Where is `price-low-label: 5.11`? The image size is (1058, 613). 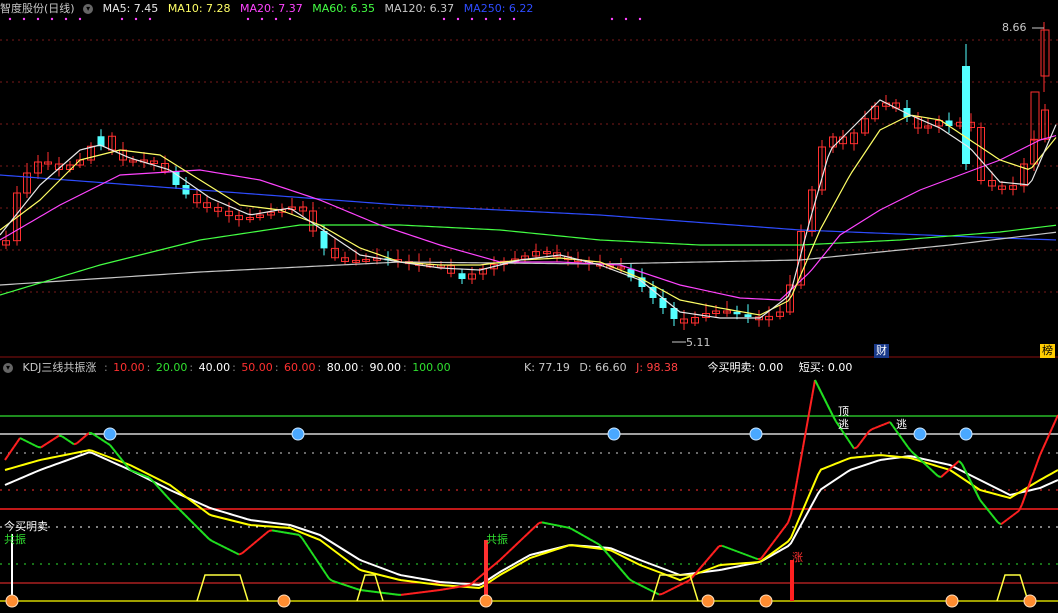 price-low-label: 5.11 is located at coordinates (698, 342).